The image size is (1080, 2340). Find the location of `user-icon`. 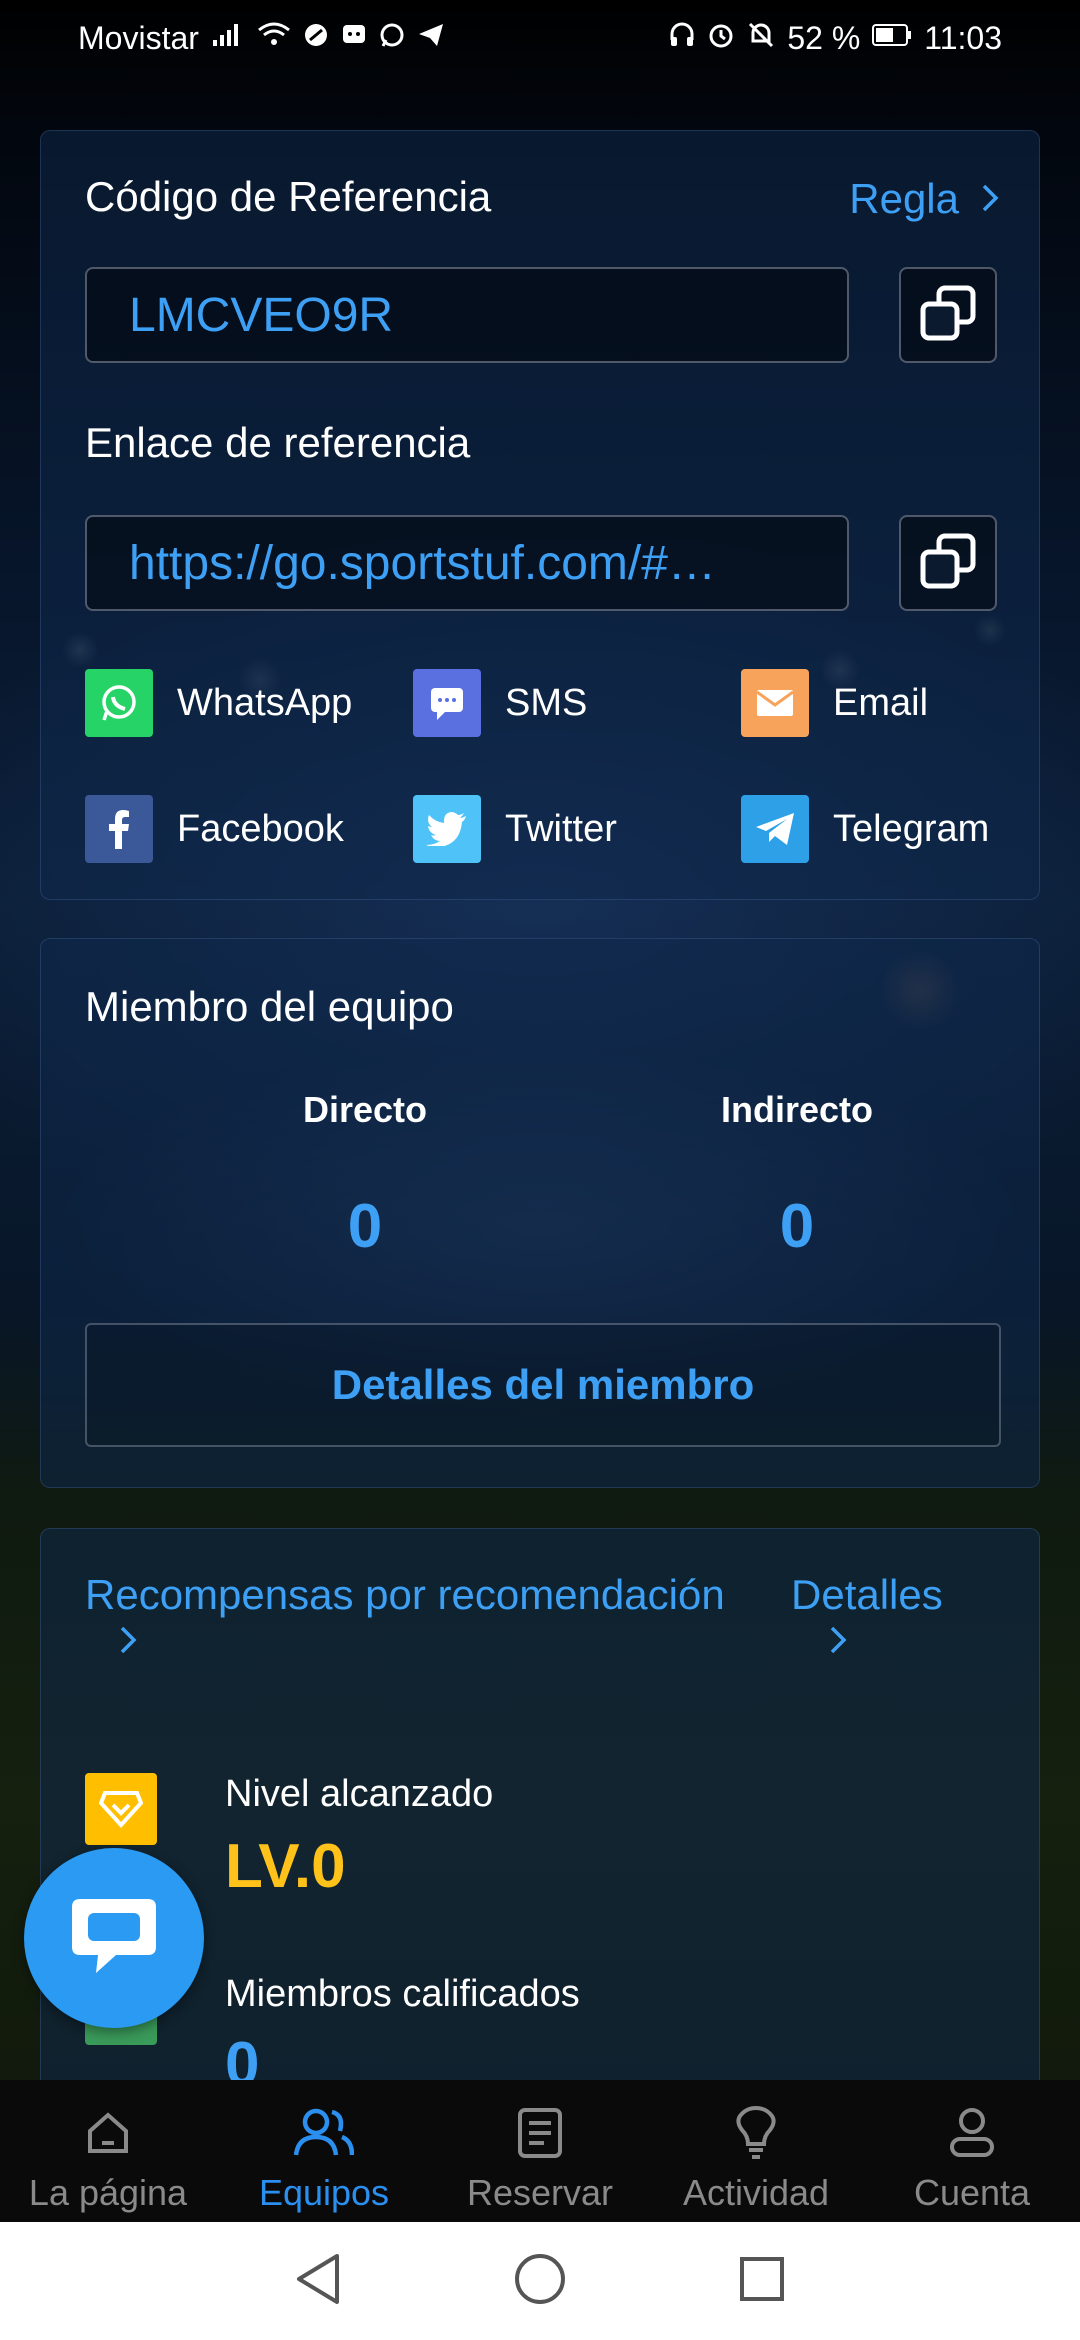

user-icon is located at coordinates (972, 2133).